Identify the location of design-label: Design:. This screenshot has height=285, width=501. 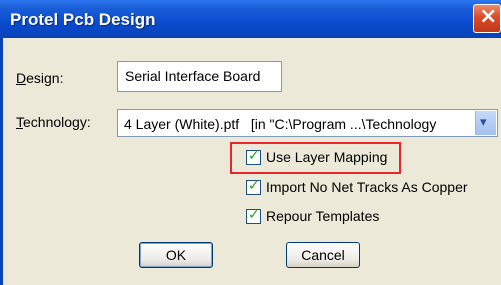
(40, 78).